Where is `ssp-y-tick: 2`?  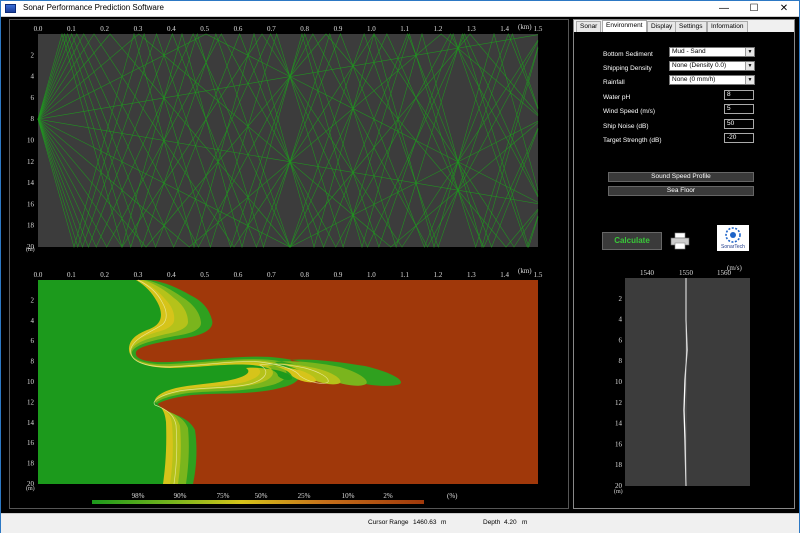 ssp-y-tick: 2 is located at coordinates (621, 299).